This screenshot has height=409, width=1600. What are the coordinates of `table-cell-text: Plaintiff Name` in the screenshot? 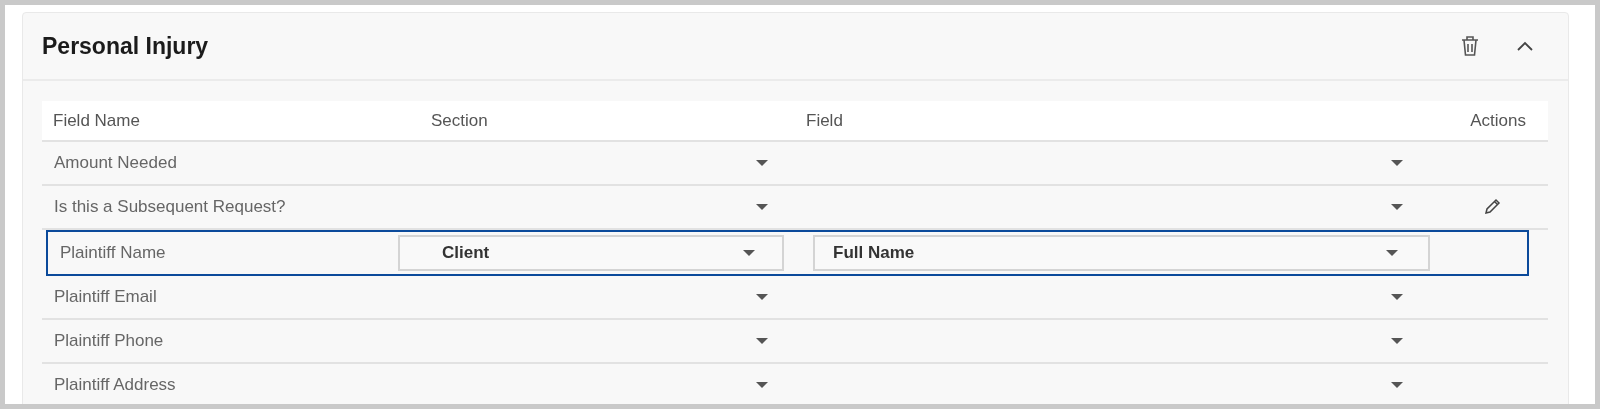 It's located at (112, 253).